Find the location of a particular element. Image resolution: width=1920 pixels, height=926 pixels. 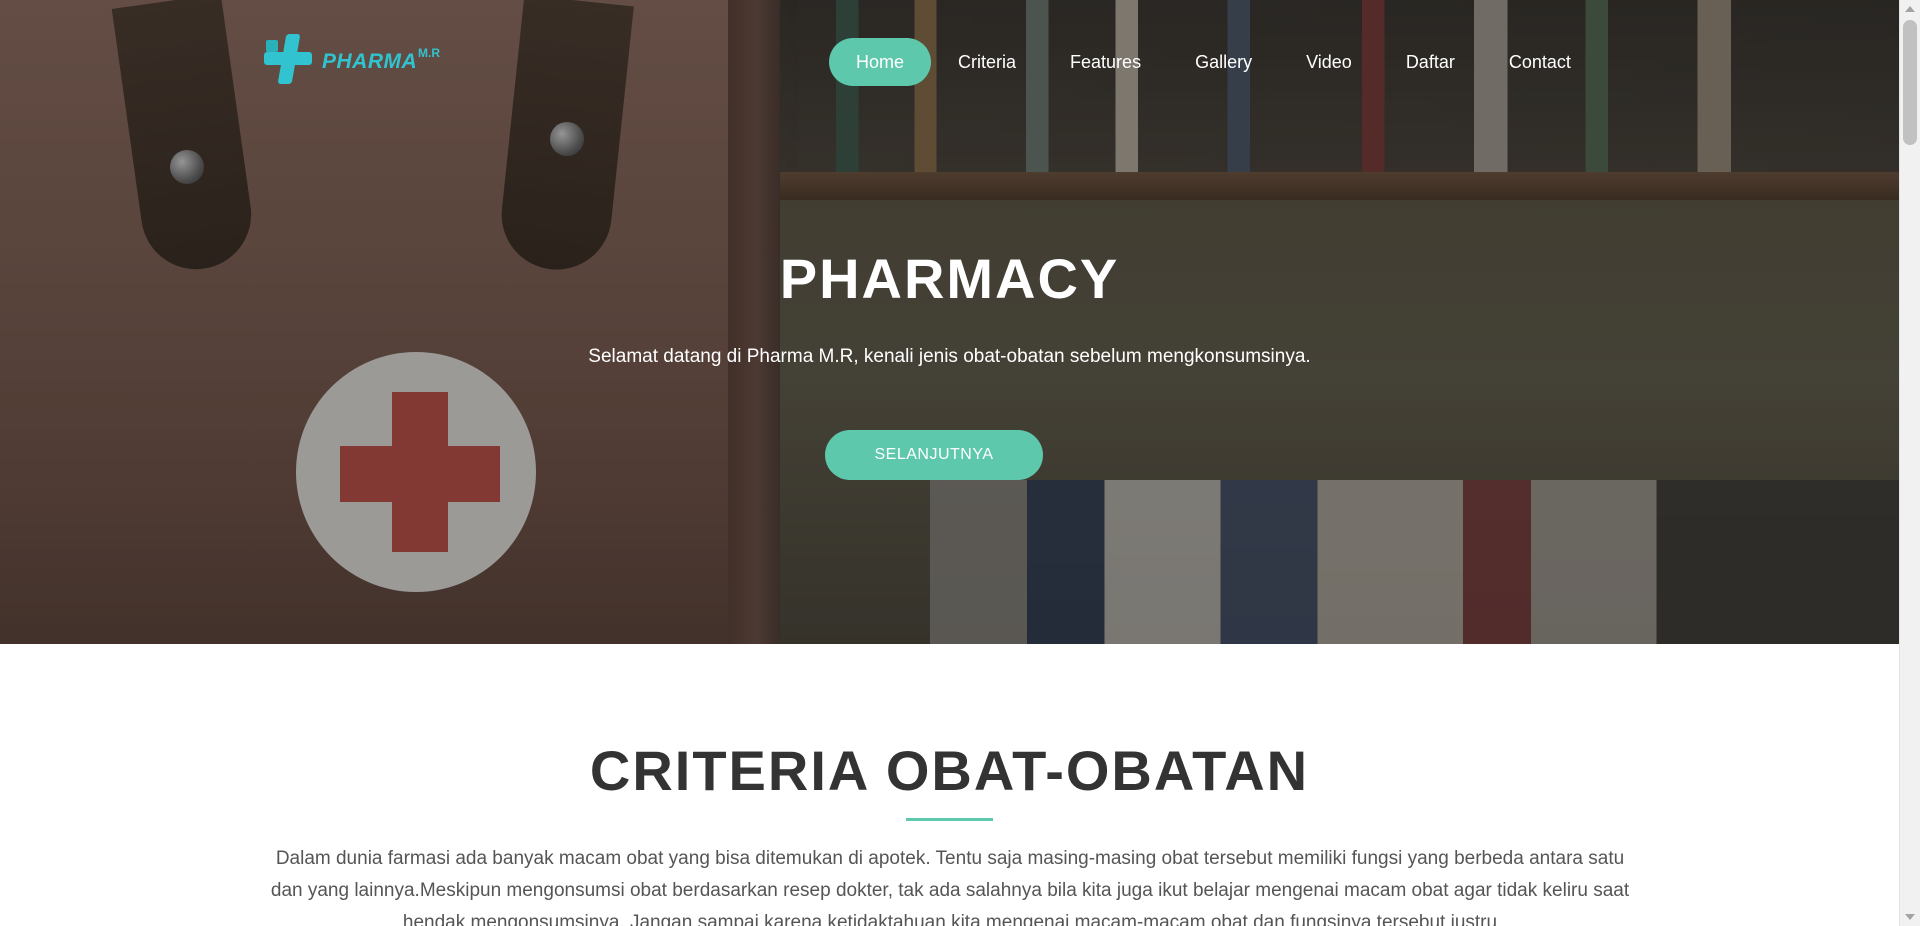

brand-logo: PHARMA M.R is located at coordinates (358, 63).